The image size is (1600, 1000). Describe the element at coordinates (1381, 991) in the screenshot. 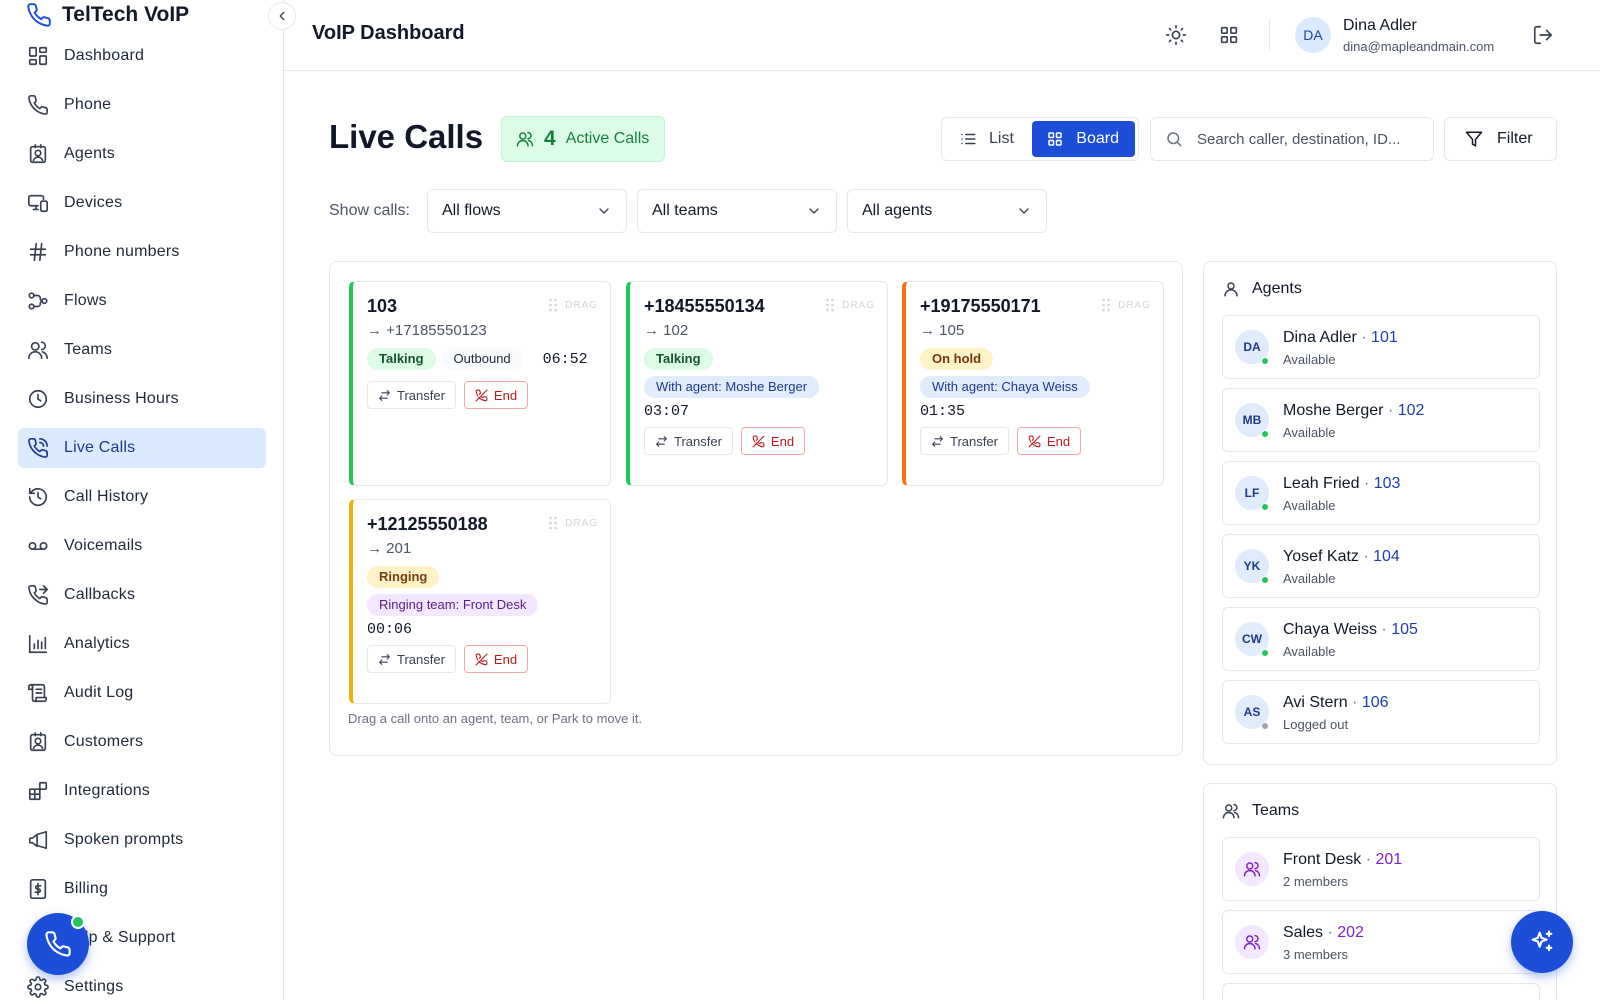

I see `team-card` at that location.